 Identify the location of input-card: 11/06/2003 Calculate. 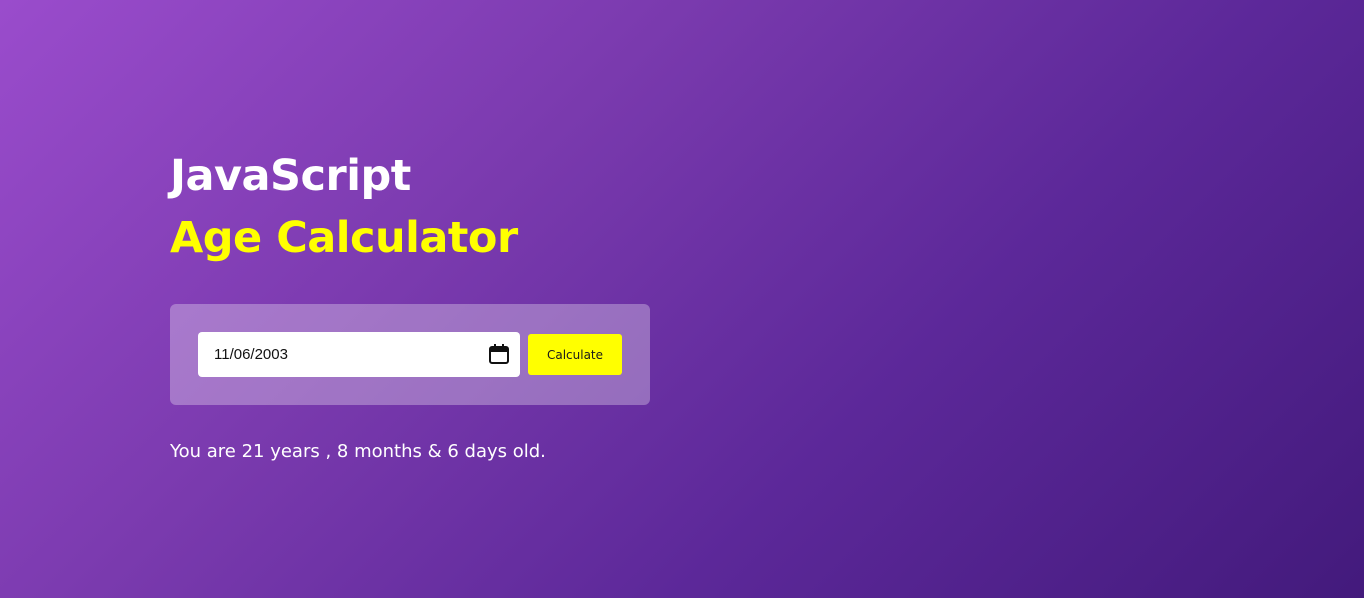
(410, 354).